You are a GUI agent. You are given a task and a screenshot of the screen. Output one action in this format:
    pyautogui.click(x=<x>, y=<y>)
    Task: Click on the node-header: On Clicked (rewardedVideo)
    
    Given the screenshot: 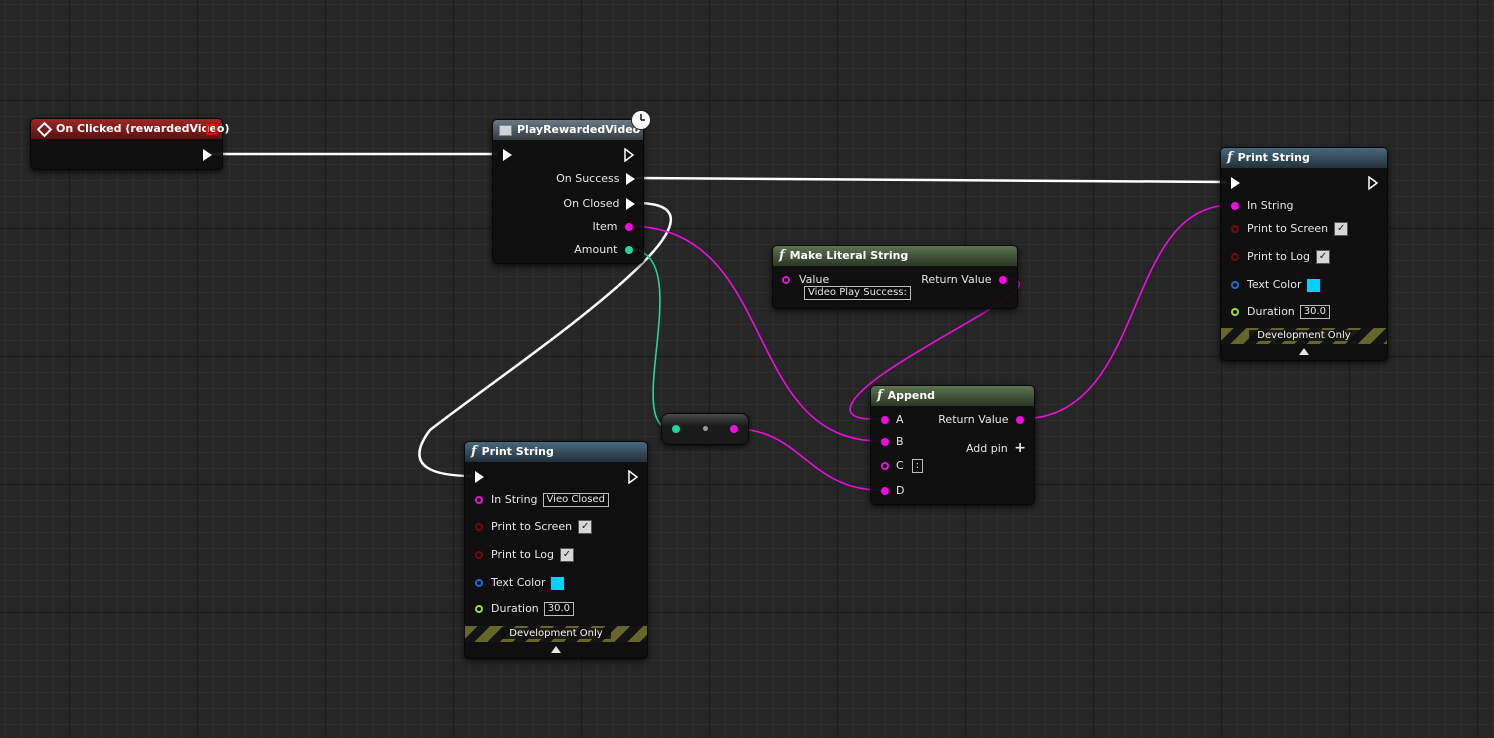 What is the action you would take?
    pyautogui.click(x=130, y=129)
    